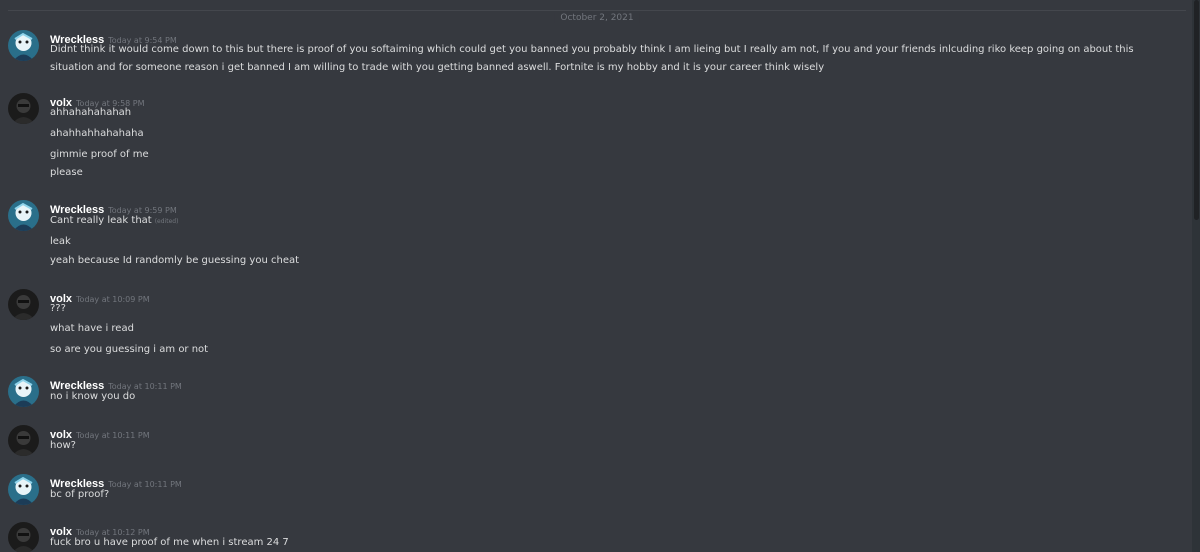 Image resolution: width=1200 pixels, height=552 pixels. What do you see at coordinates (615, 221) in the screenshot?
I see `message-text: Cant really leak that (edited)` at bounding box center [615, 221].